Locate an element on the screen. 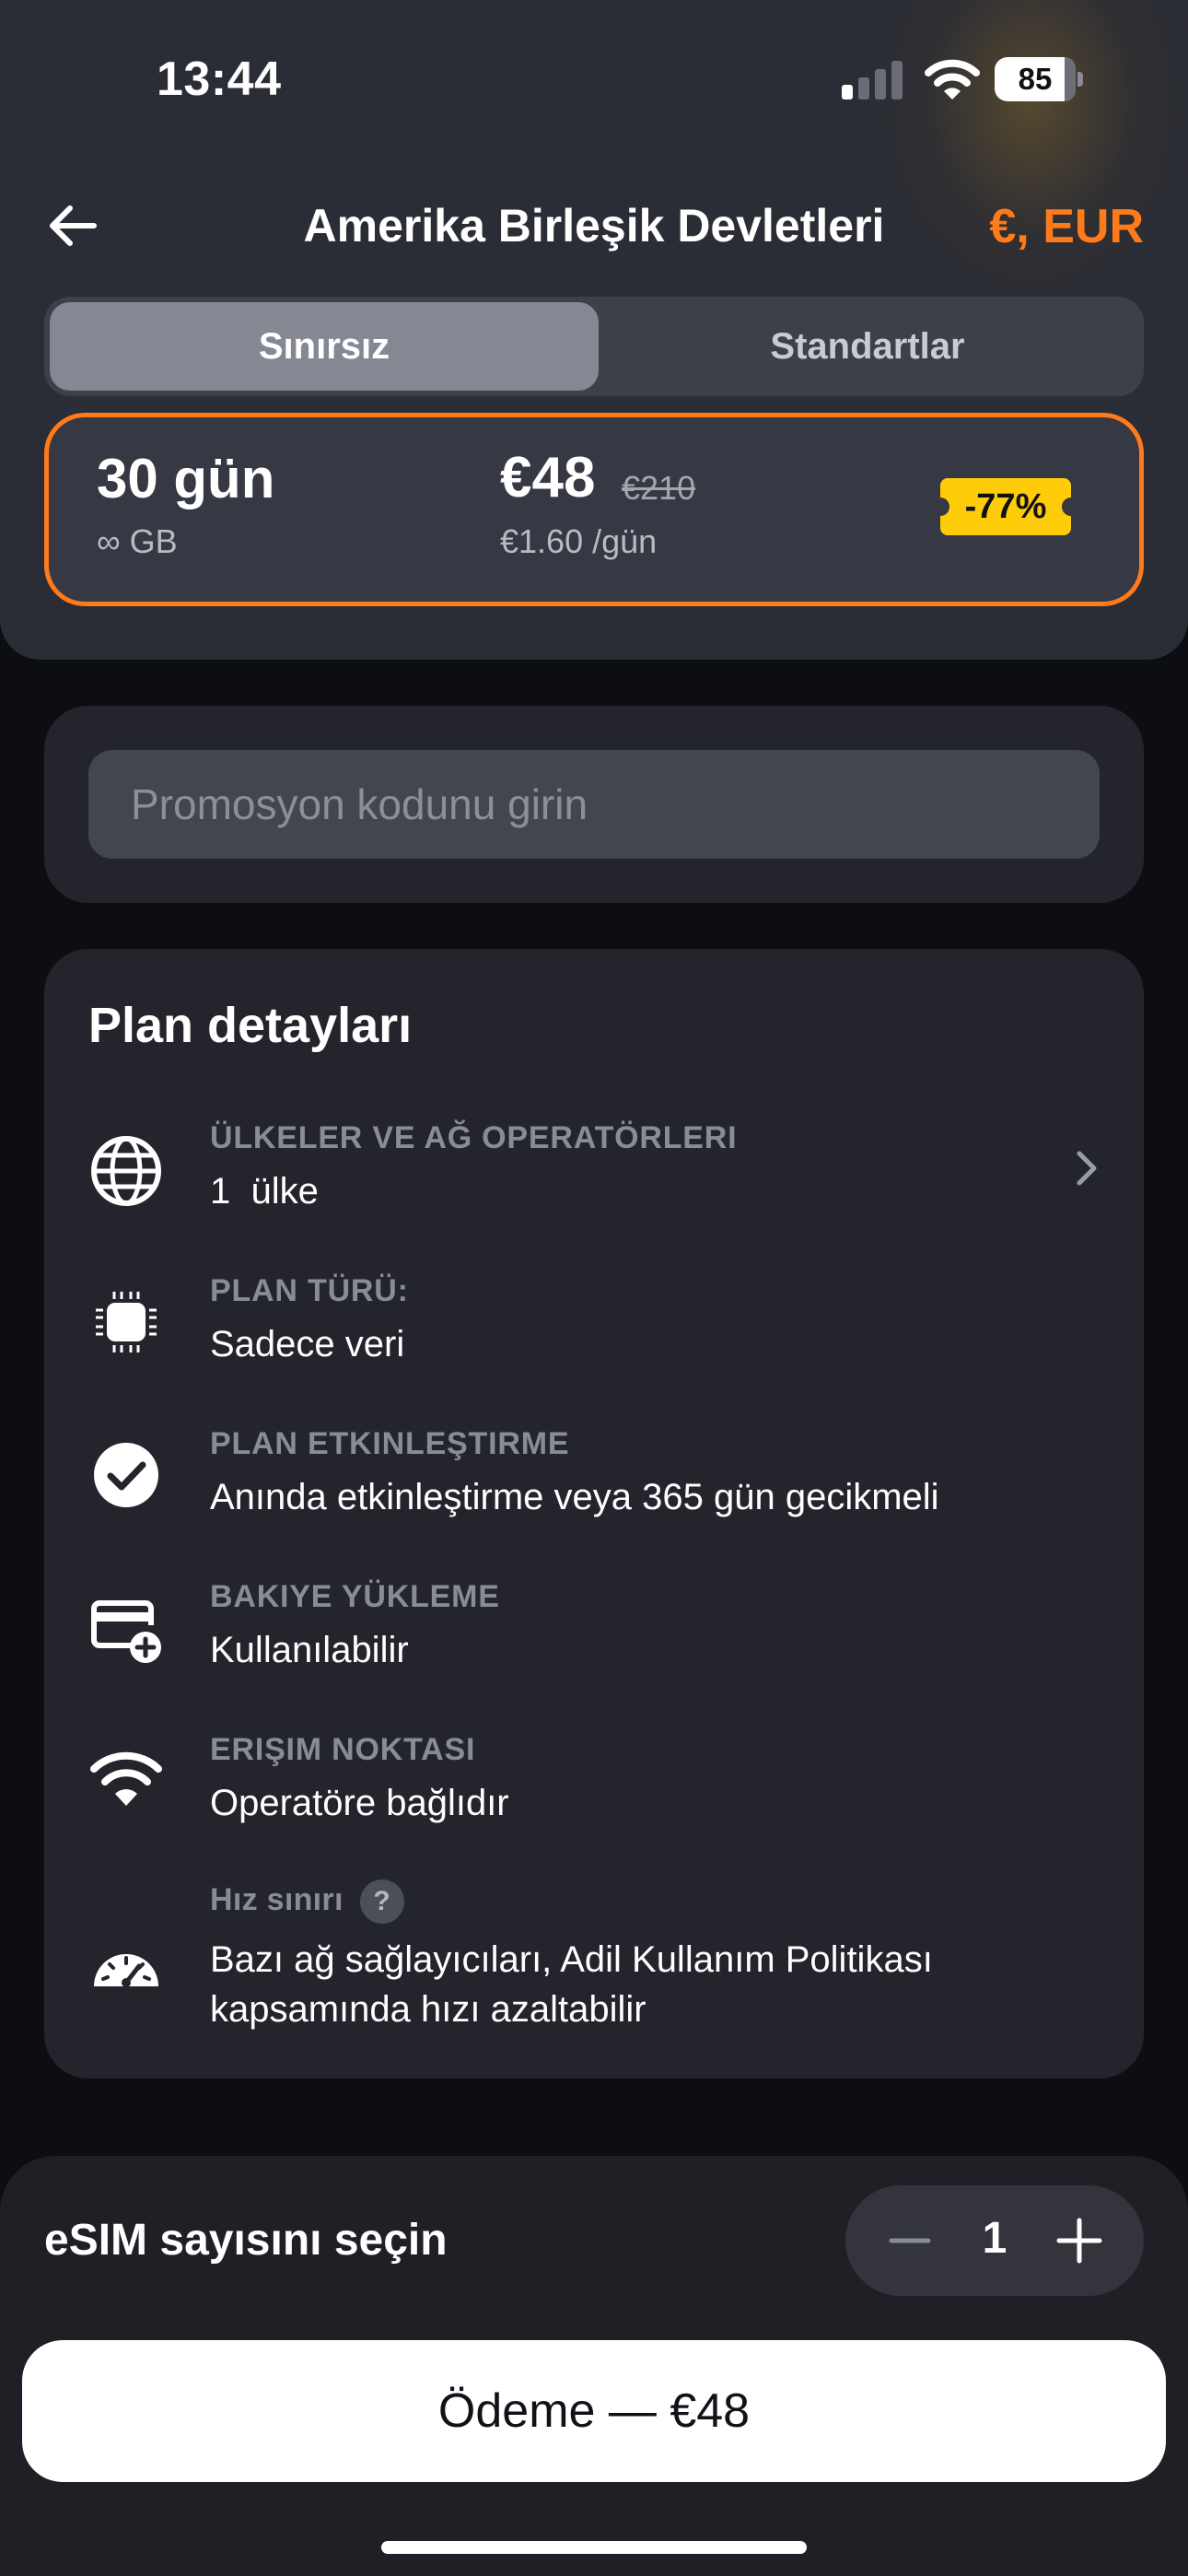 The width and height of the screenshot is (1188, 2576). help-icon: ? is located at coordinates (381, 1901).